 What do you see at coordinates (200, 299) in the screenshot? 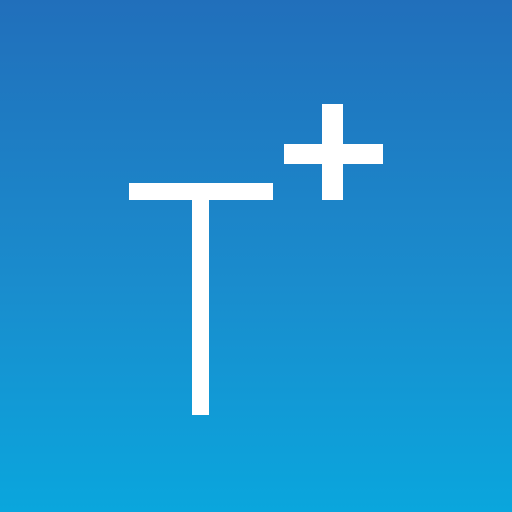
I see `letter-t-stem` at bounding box center [200, 299].